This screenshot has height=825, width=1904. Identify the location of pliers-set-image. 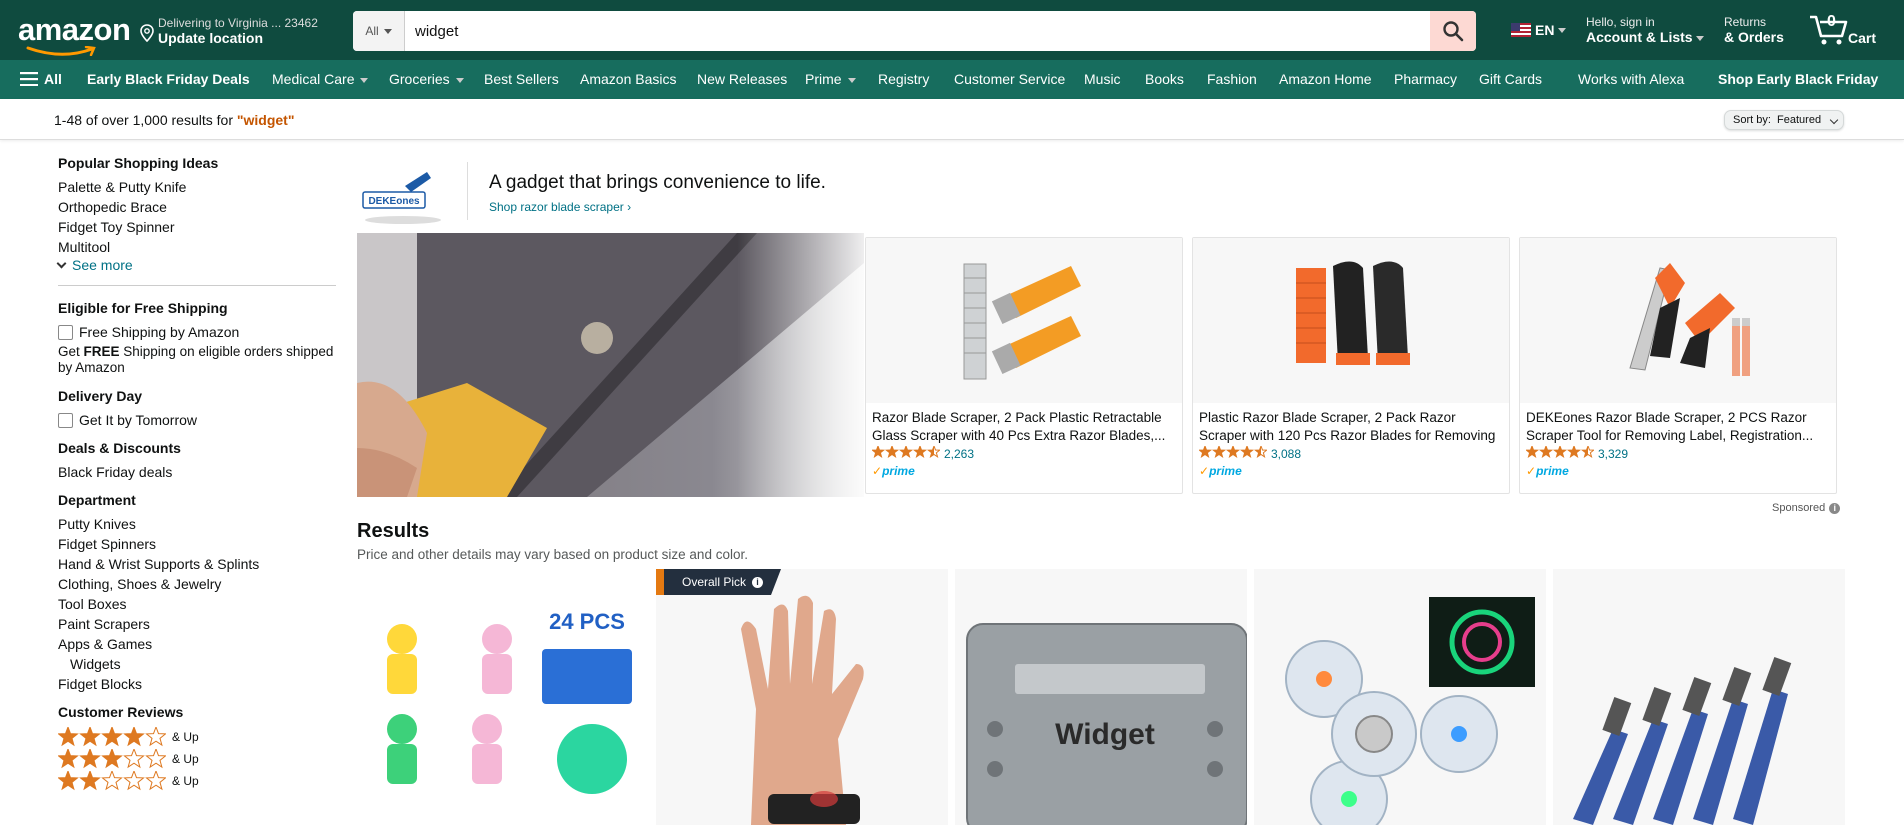
(1699, 697).